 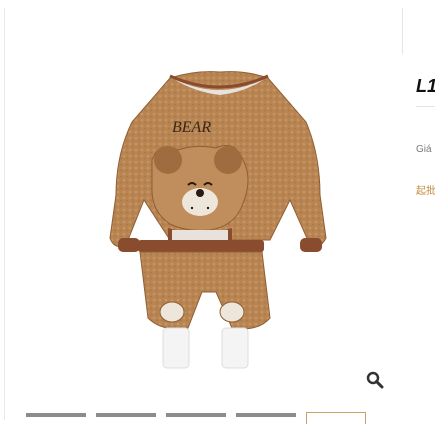 I want to click on magnifier-icon, so click(x=375, y=380).